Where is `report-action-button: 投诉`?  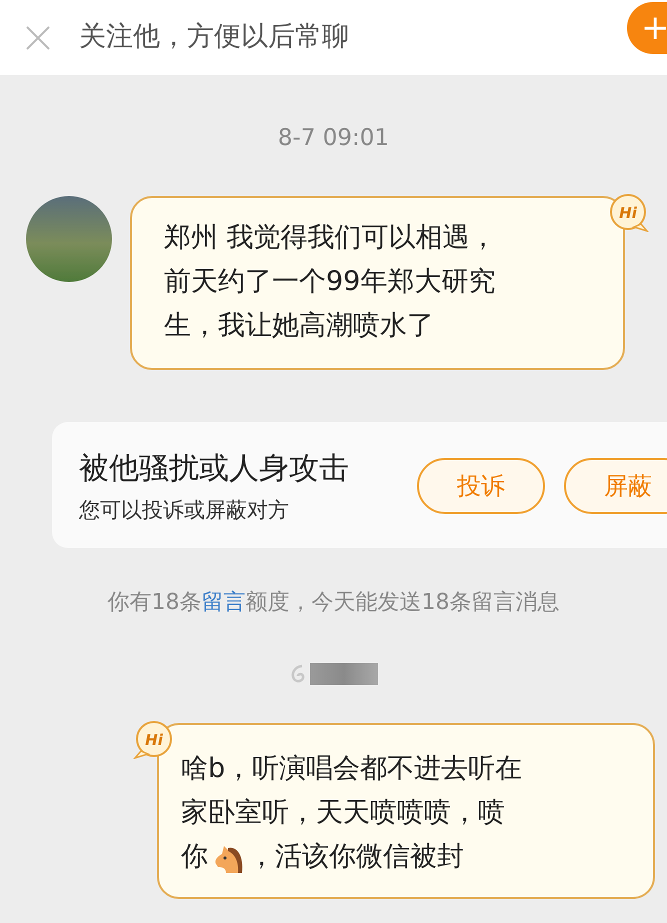
report-action-button: 投诉 is located at coordinates (481, 486).